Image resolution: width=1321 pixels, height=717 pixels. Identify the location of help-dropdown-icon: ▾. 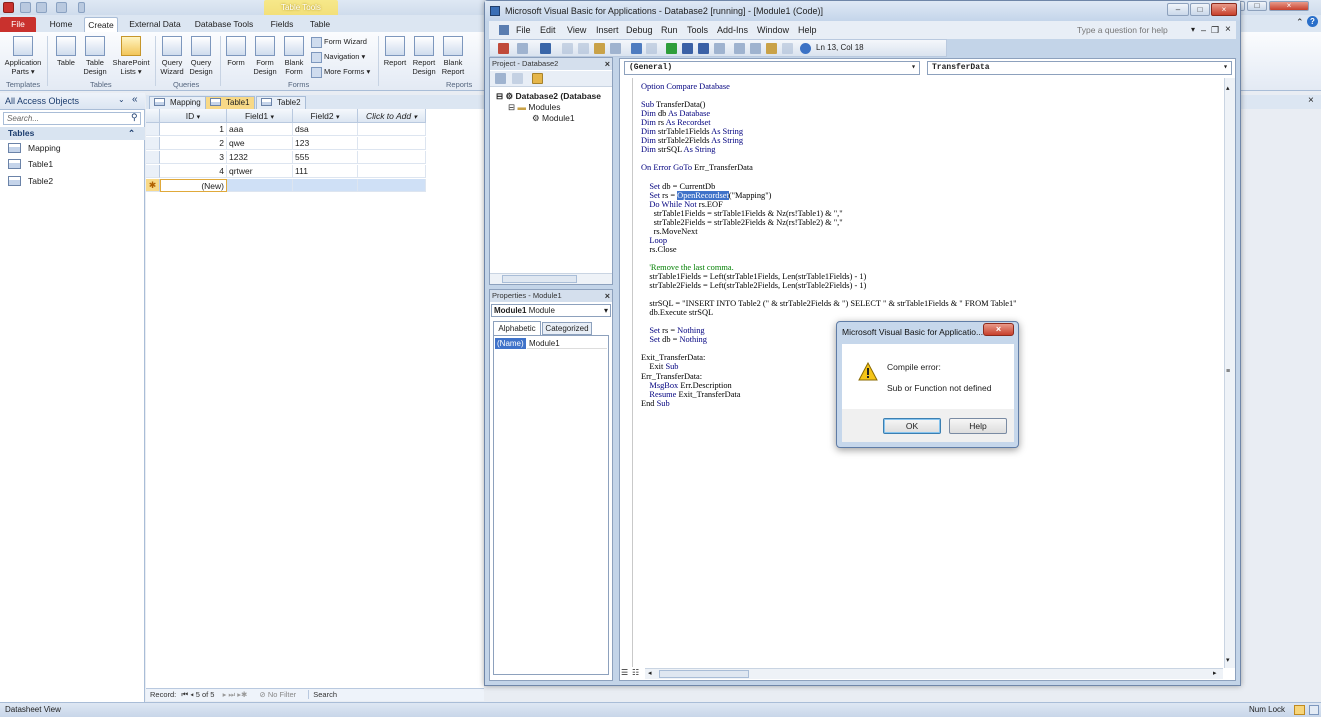
(1193, 30).